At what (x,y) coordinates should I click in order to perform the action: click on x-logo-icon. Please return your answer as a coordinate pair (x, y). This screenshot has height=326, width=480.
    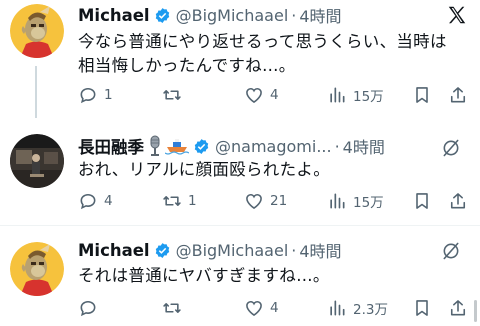
    Looking at the image, I should click on (457, 17).